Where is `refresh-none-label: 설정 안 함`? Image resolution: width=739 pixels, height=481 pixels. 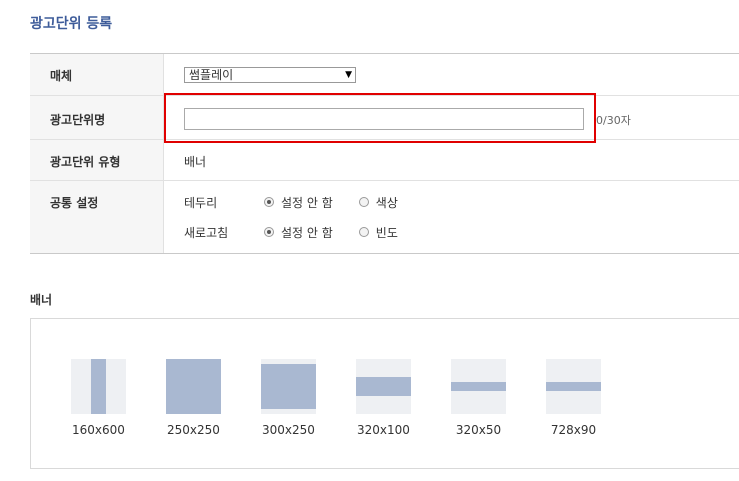 refresh-none-label: 설정 안 함 is located at coordinates (307, 232).